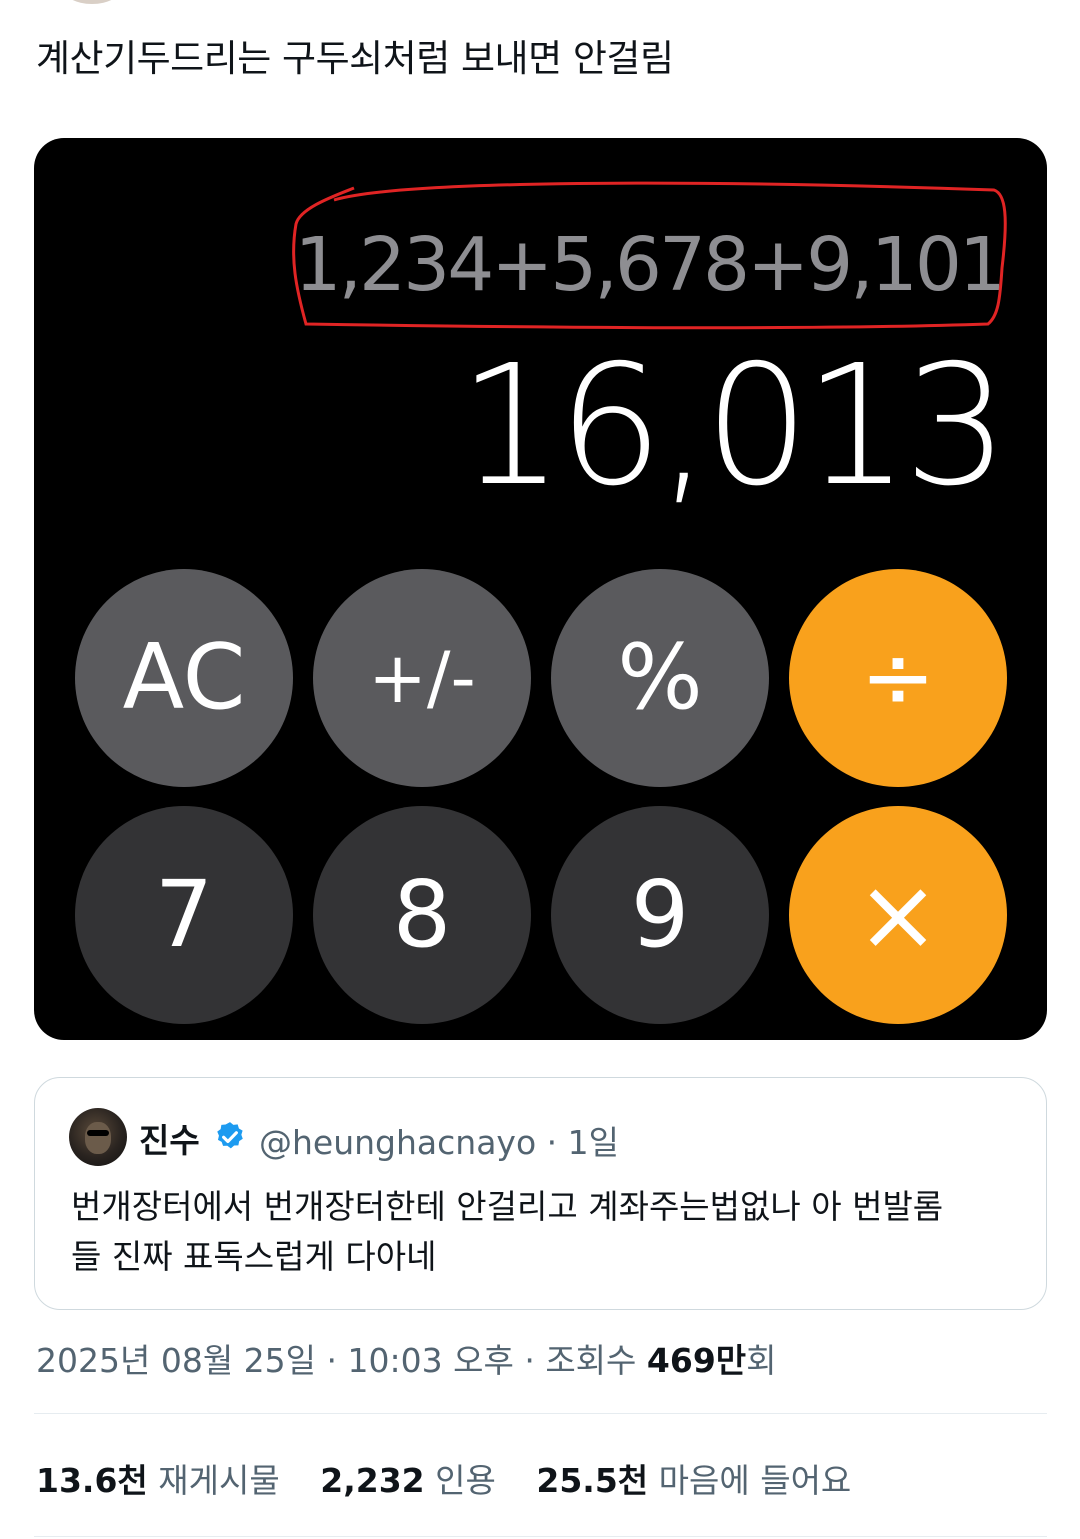  Describe the element at coordinates (169, 1138) in the screenshot. I see `quoted-author-name: 진수` at that location.